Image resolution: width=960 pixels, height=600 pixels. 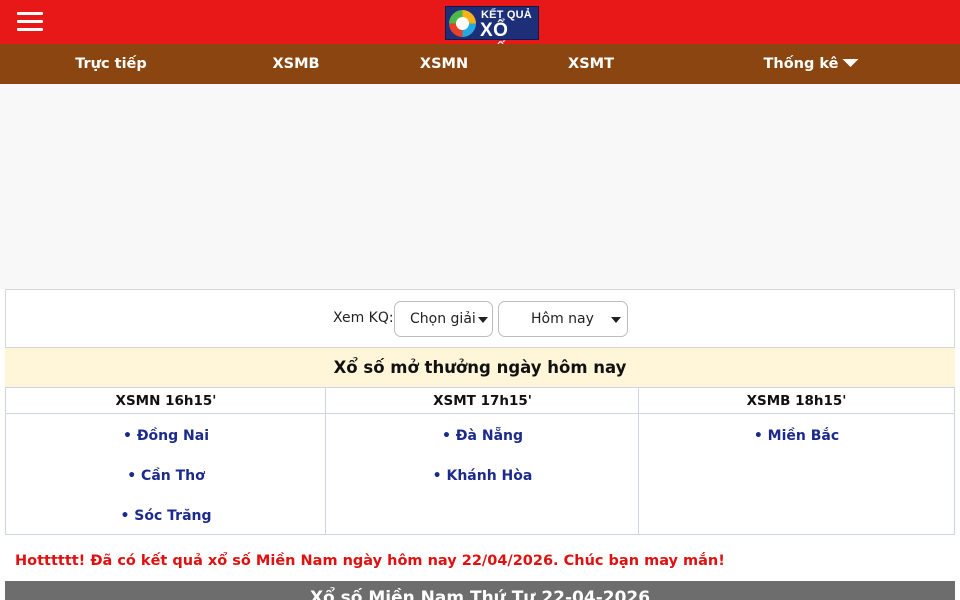 I want to click on result-title-bar: Xổ số Miền Nam Thứ Tư 22-04-2026, so click(x=480, y=590).